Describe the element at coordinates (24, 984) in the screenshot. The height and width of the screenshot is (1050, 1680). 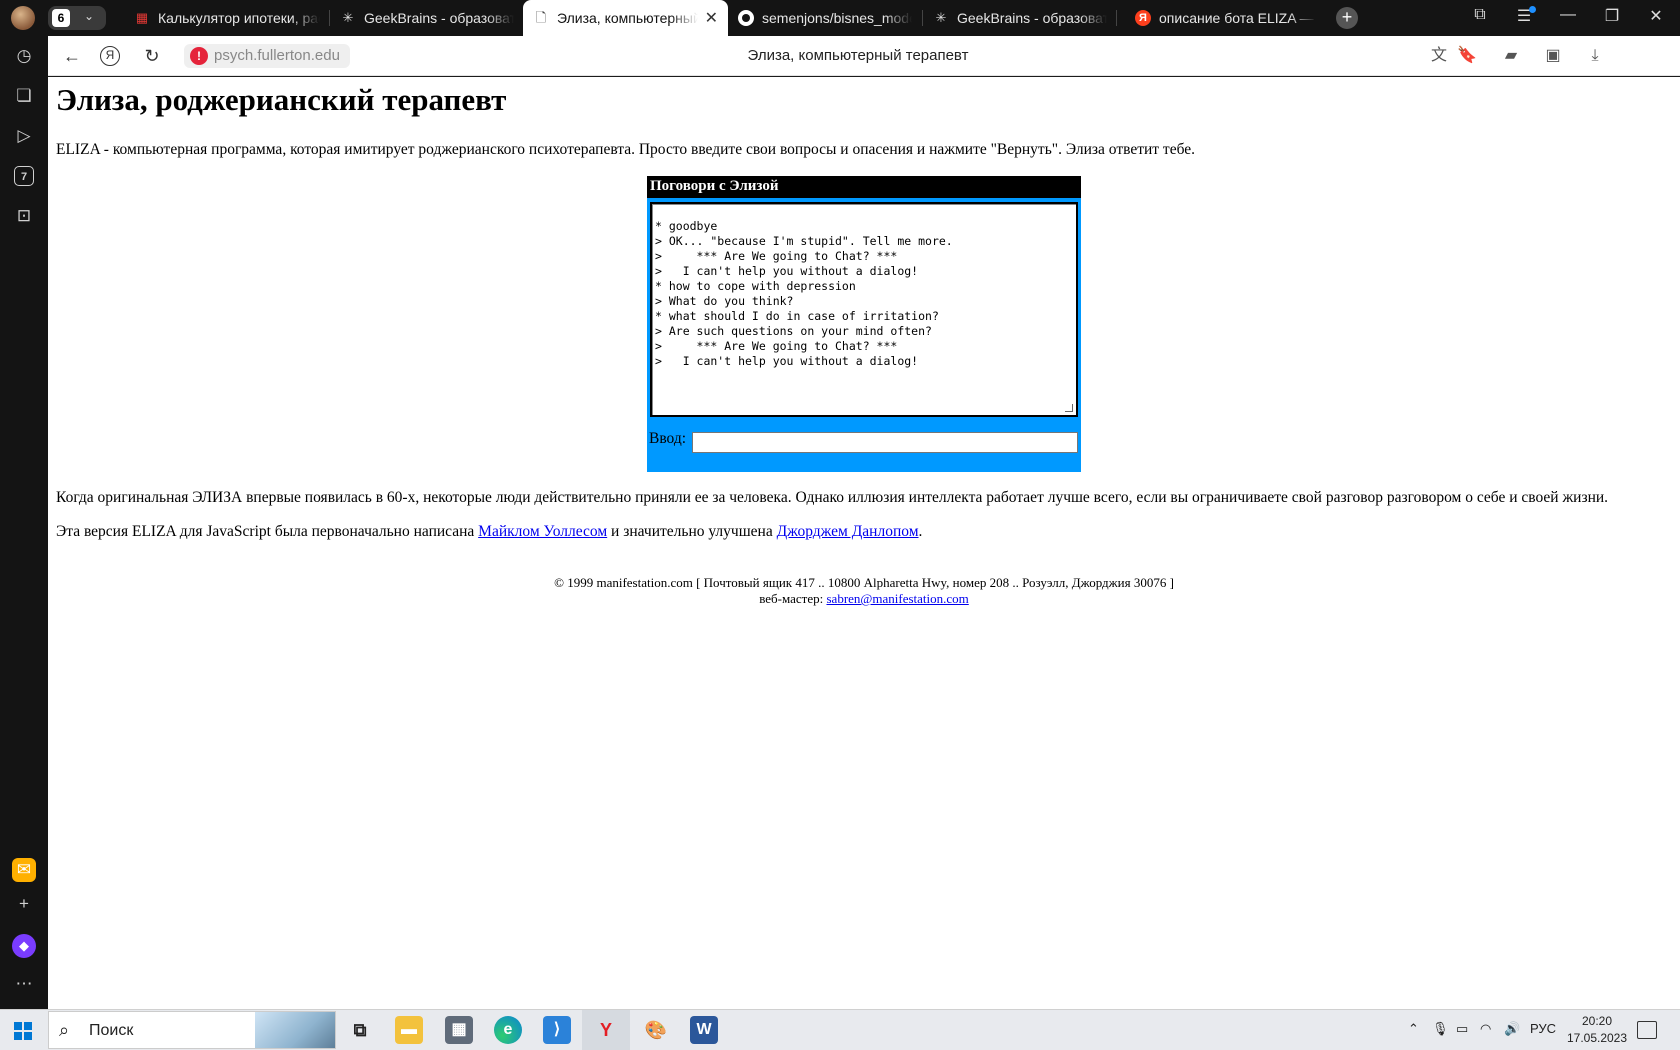
I see `more-icon: ⋯` at that location.